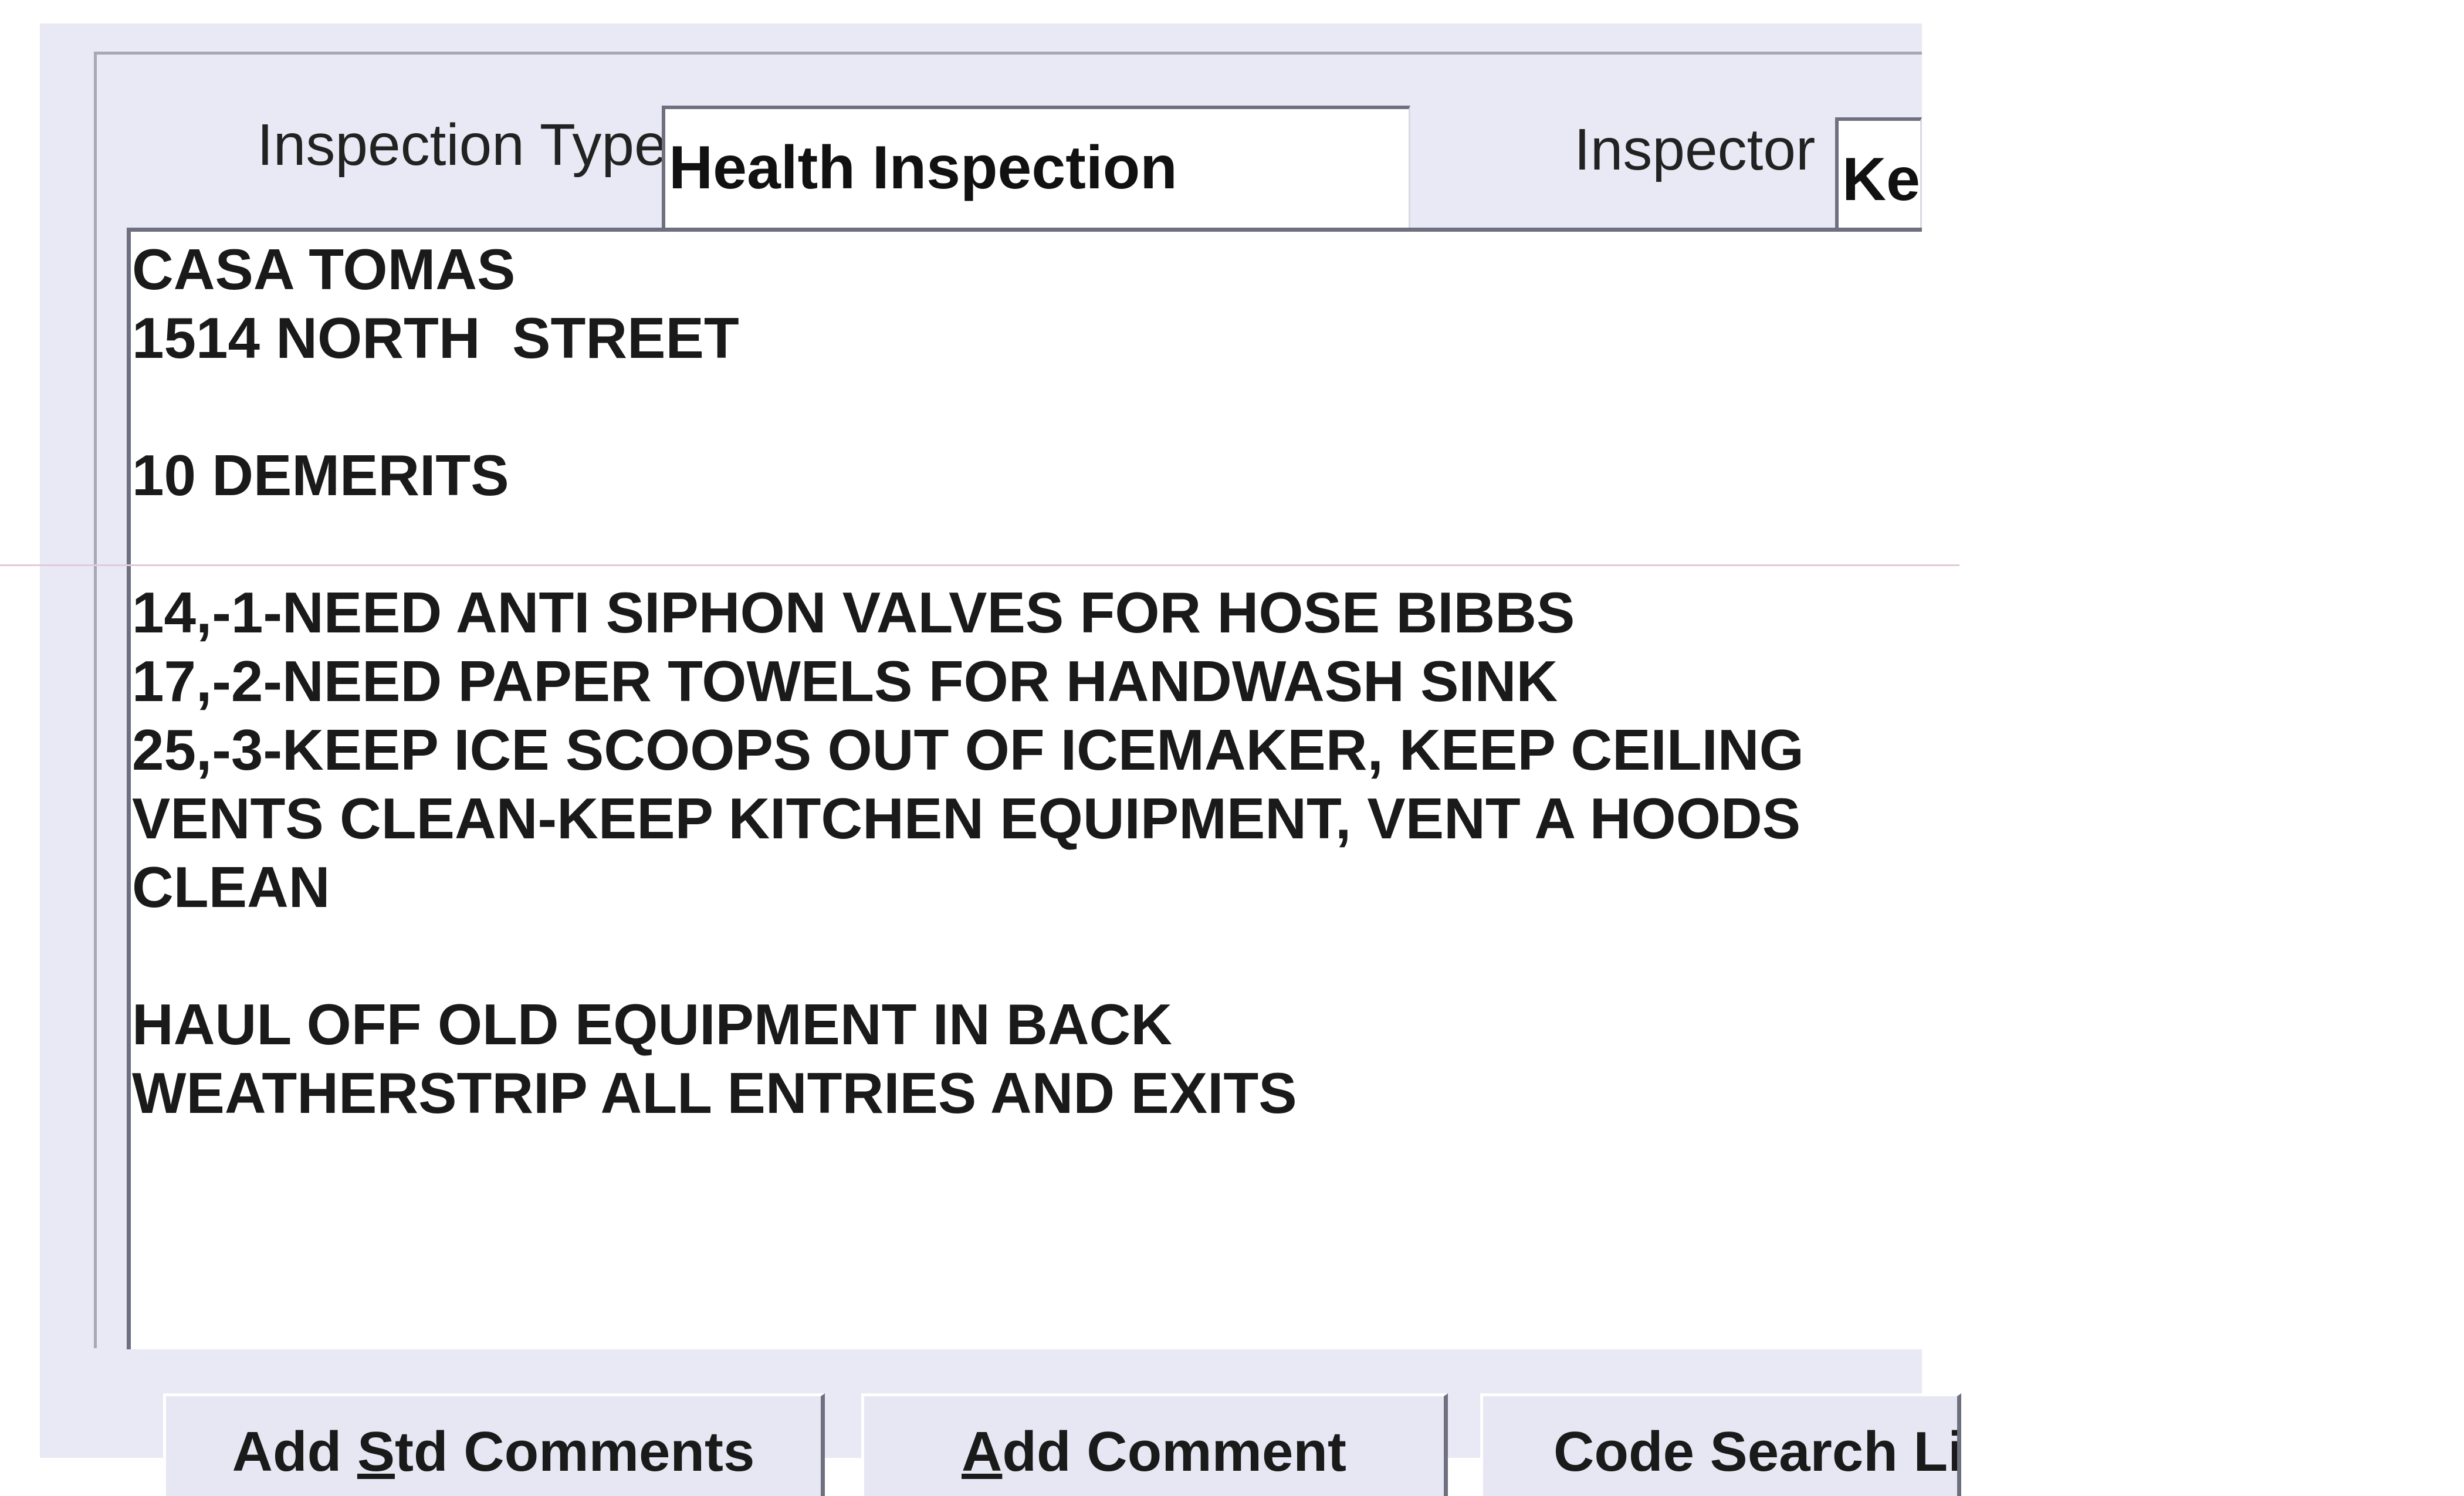 Image resolution: width=2464 pixels, height=1496 pixels. Describe the element at coordinates (1174, 1452) in the screenshot. I see `add-comment-label-post: dd Comment` at that location.